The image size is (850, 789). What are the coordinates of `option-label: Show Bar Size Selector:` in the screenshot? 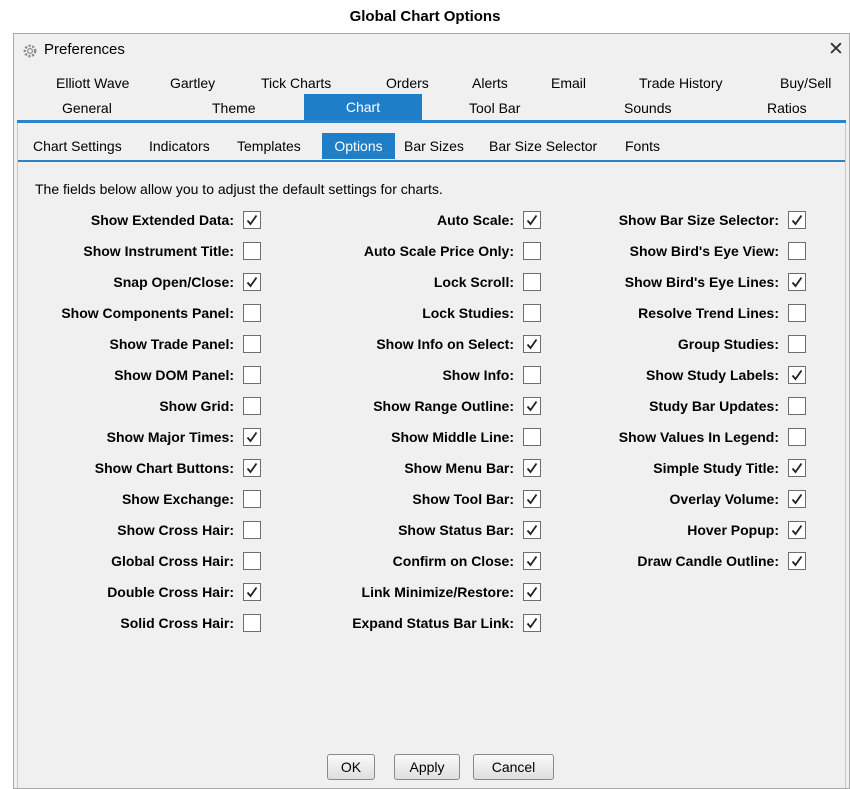 It's located at (698, 220).